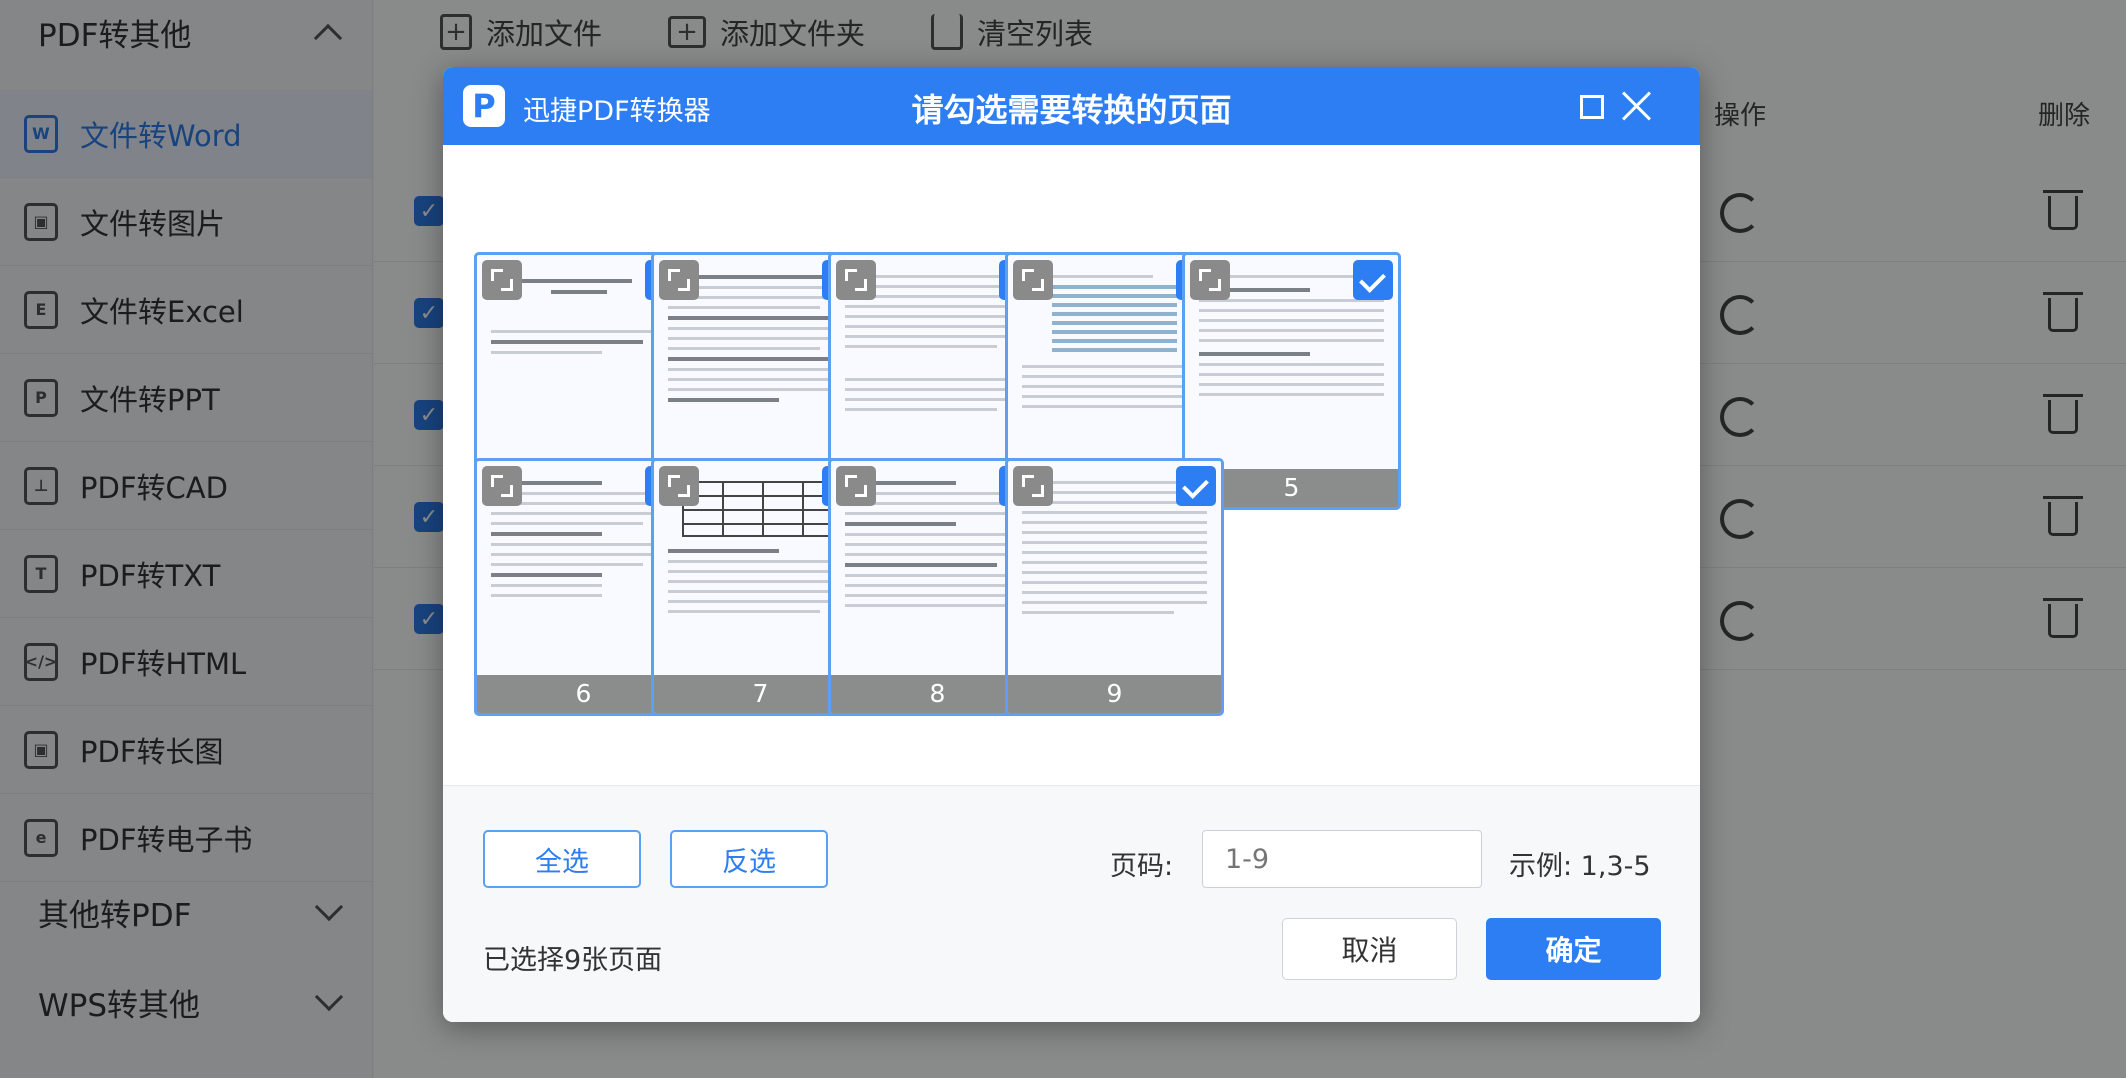 This screenshot has width=2126, height=1078. What do you see at coordinates (1071, 110) in the screenshot?
I see `dialog-title: 请勾选需要转换的页面` at bounding box center [1071, 110].